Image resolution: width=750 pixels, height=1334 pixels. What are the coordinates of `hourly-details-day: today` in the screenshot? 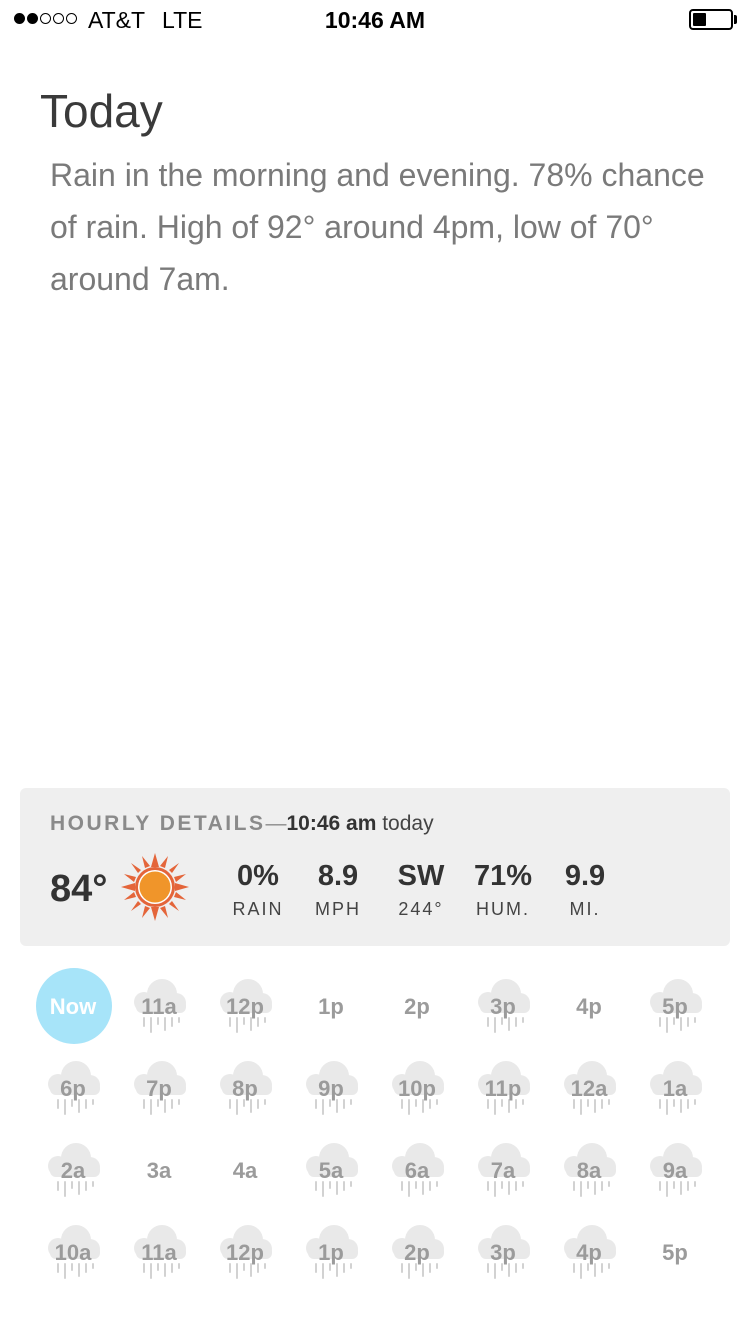 It's located at (408, 823).